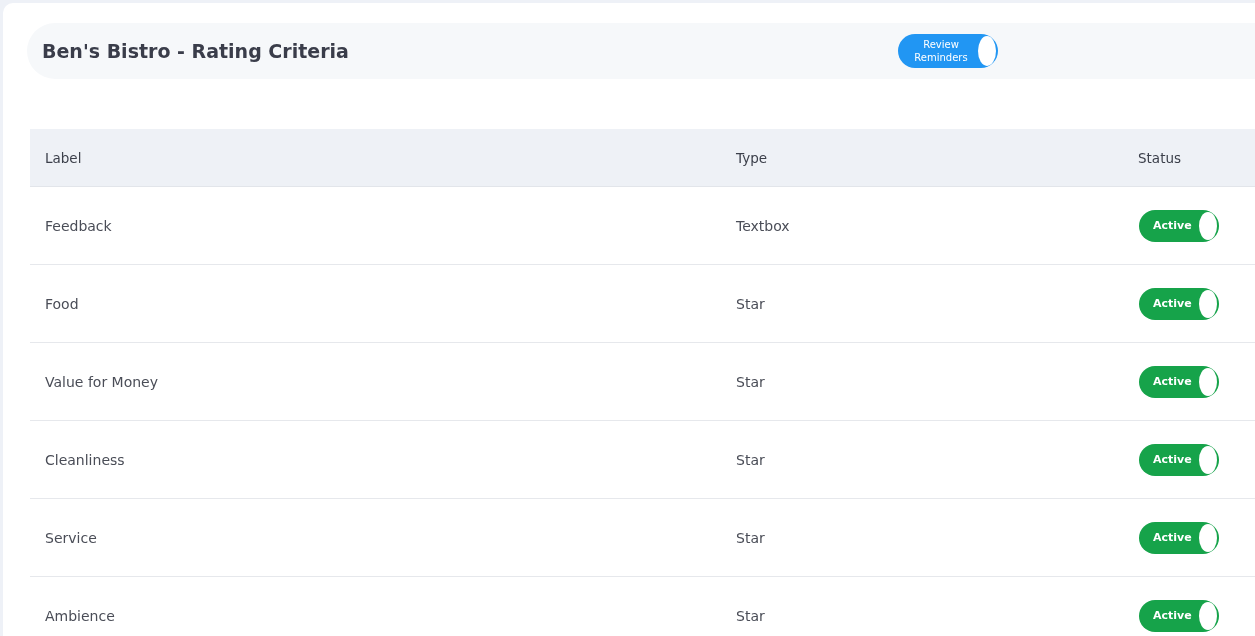 The width and height of the screenshot is (1255, 636). I want to click on table-cell: Cleanliness, so click(382, 459).